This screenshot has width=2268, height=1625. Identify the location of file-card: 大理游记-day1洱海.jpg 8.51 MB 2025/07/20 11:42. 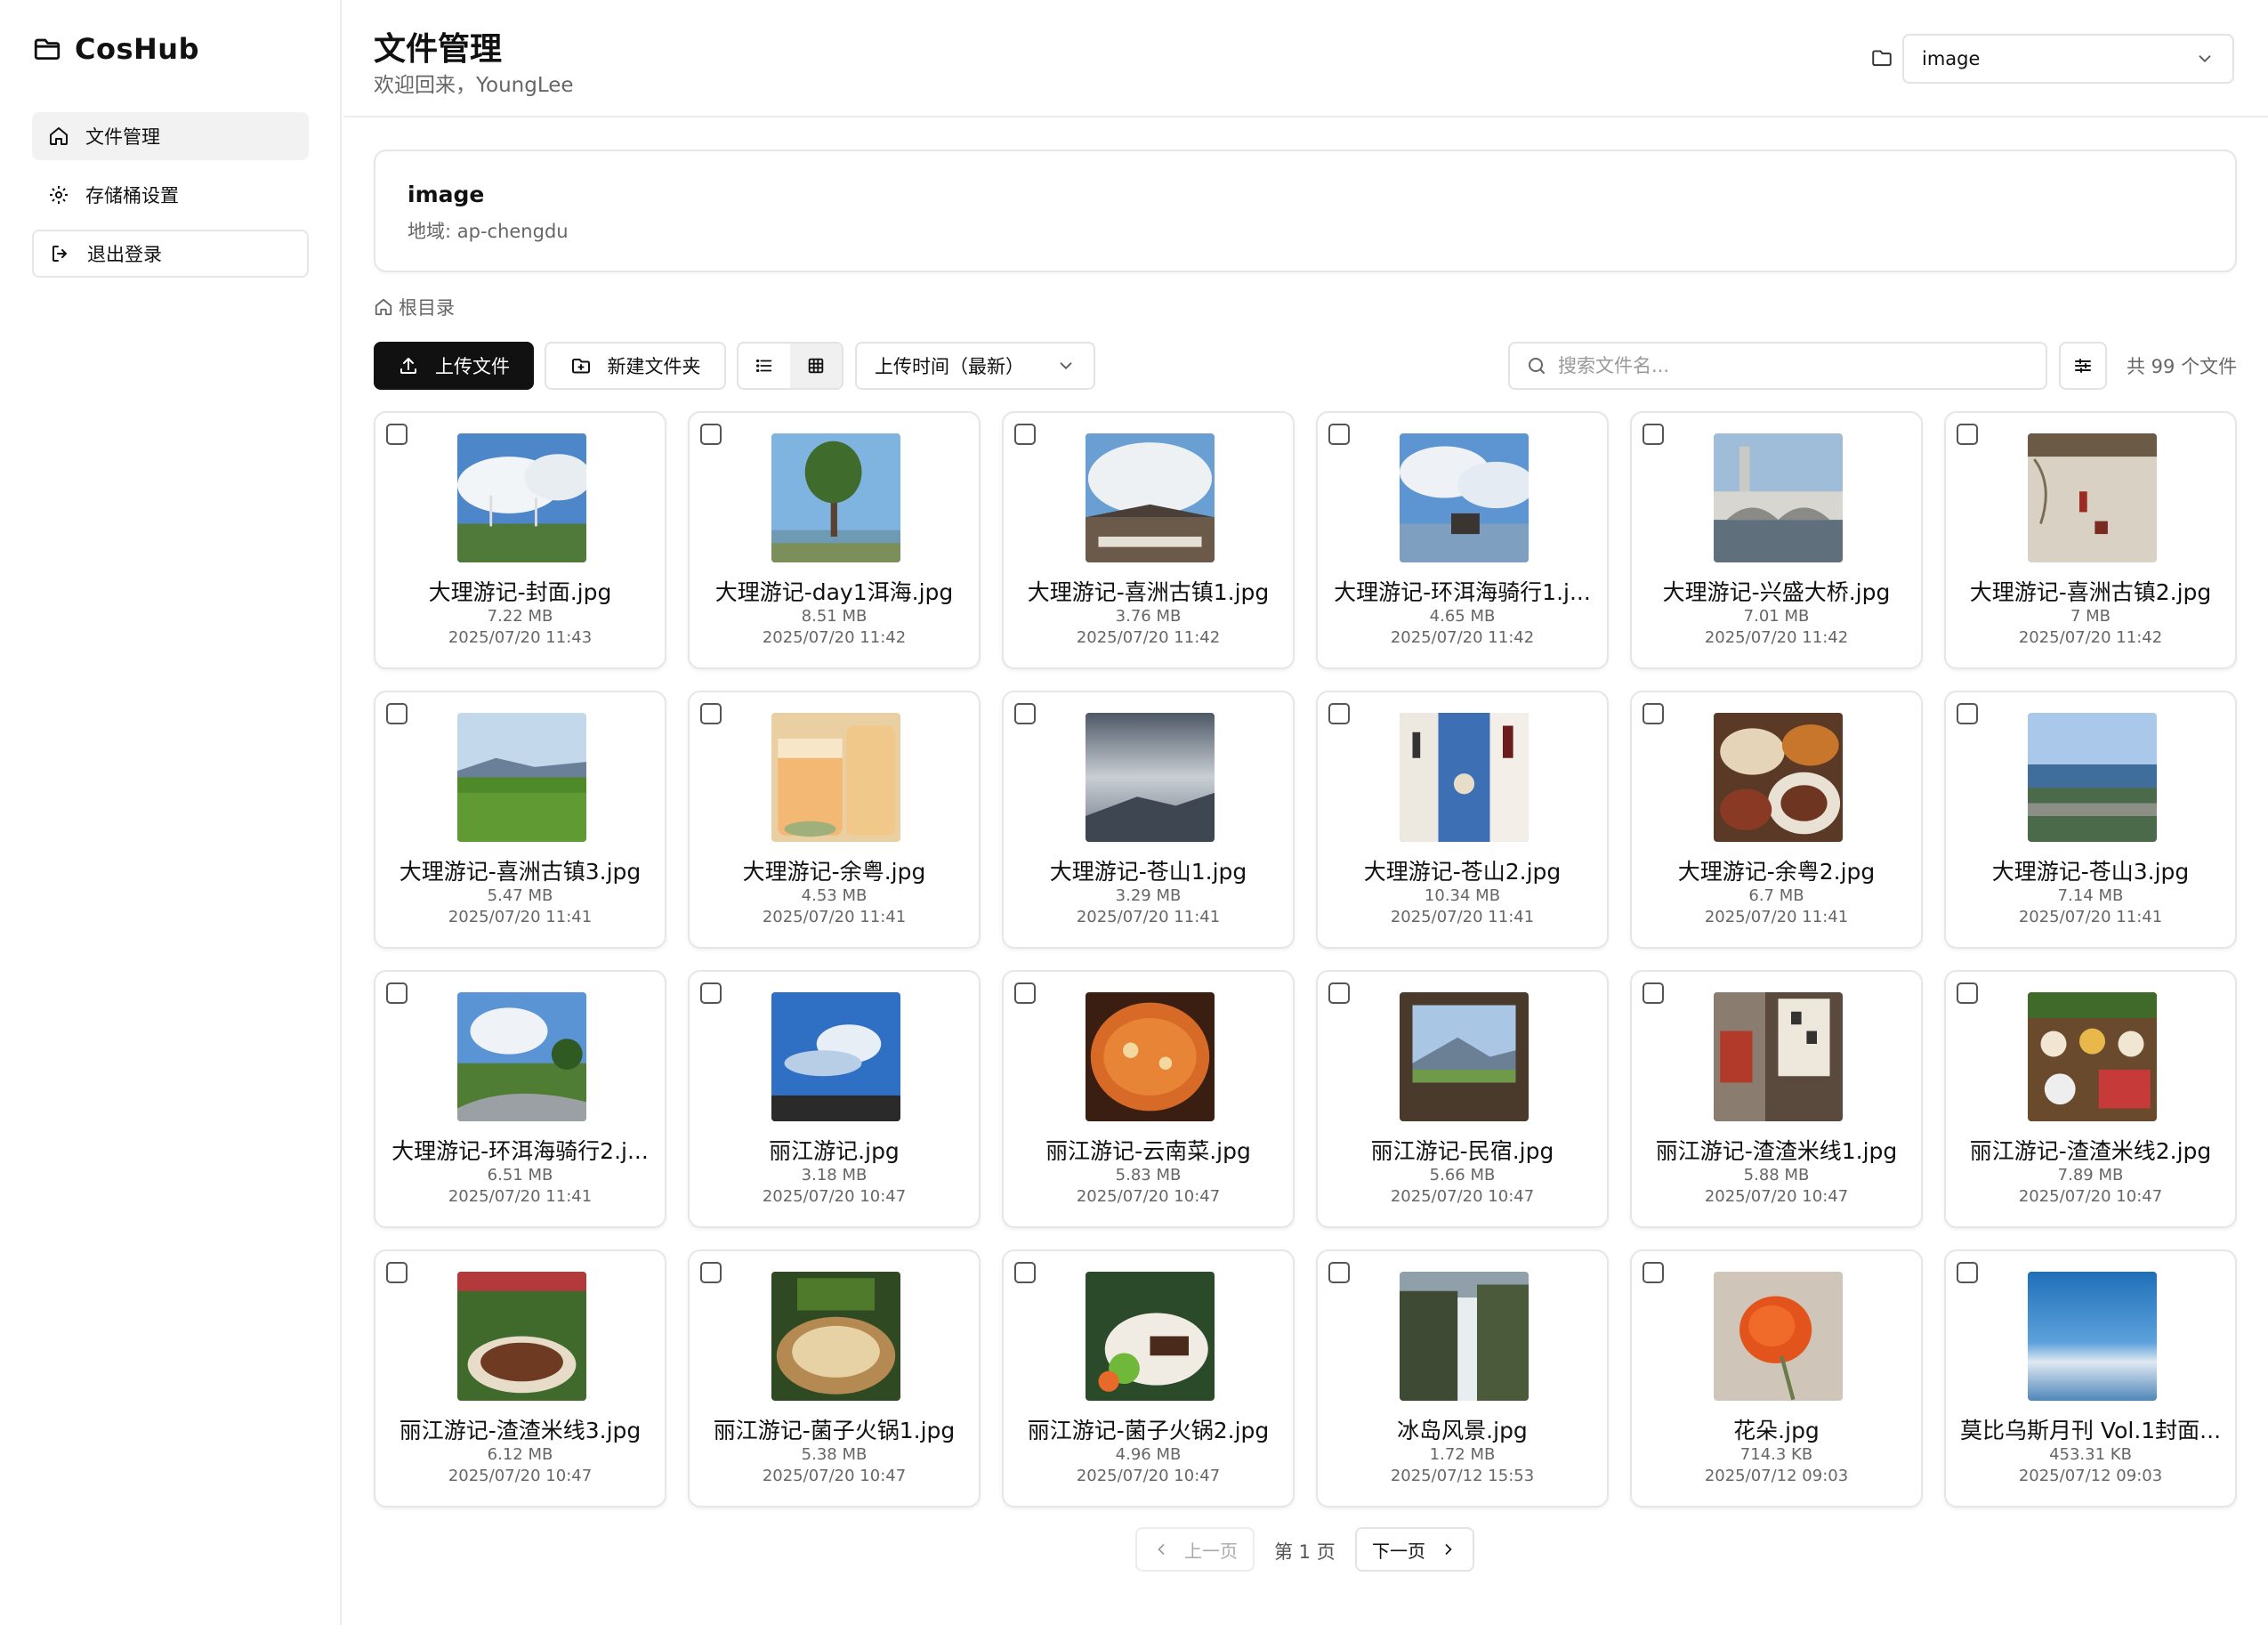
(834, 540).